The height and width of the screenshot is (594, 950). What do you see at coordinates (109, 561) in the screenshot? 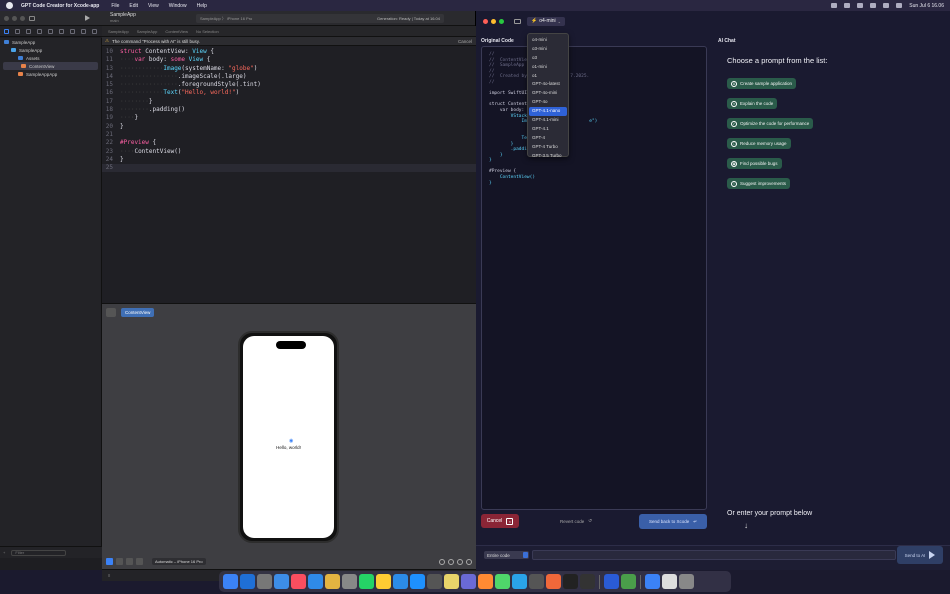
I see `live-mode-icon` at bounding box center [109, 561].